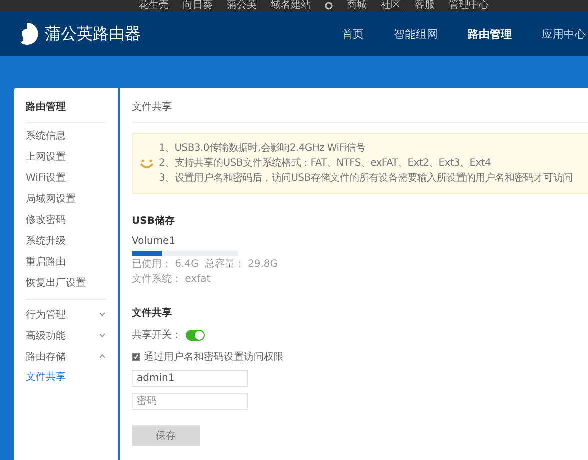  What do you see at coordinates (66, 157) in the screenshot?
I see `sidebar-item: 上网设置` at bounding box center [66, 157].